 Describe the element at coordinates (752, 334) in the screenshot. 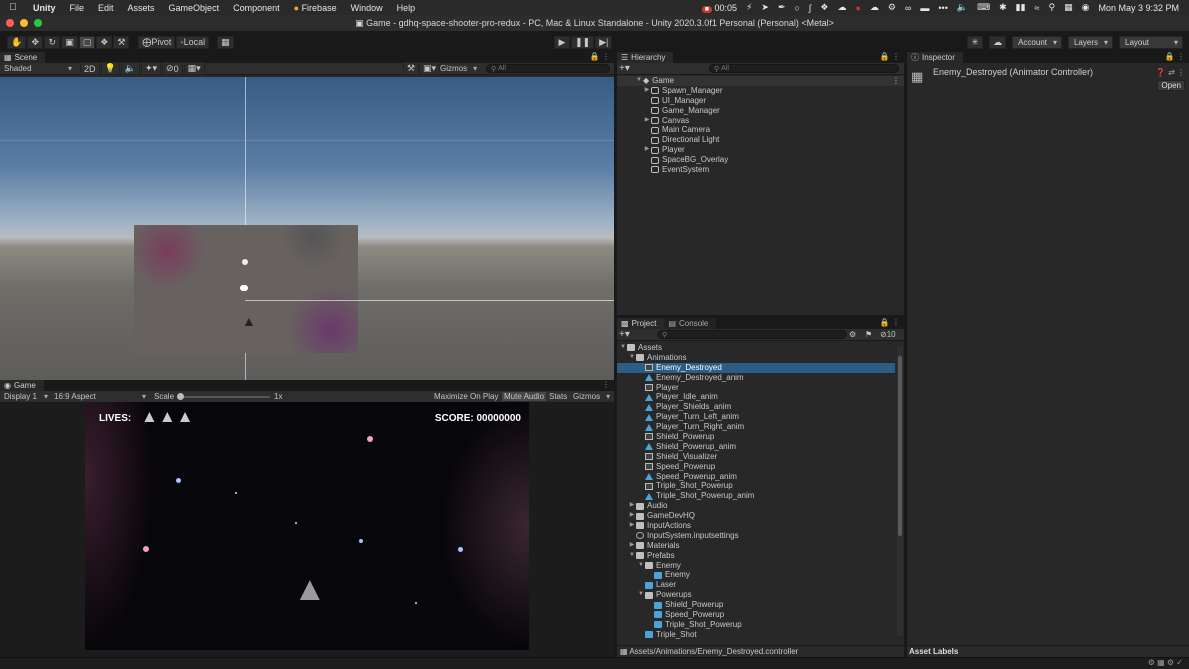

I see `project-search-input: ⚲` at that location.